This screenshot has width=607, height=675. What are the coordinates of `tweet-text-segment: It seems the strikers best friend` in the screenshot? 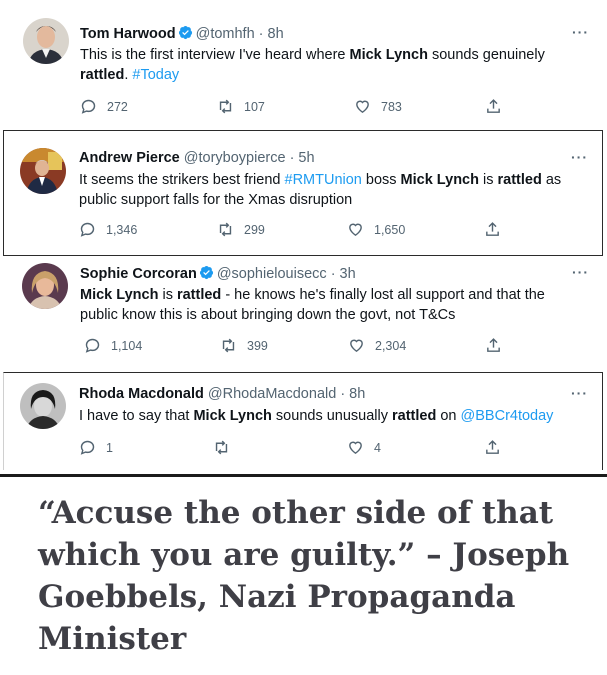 It's located at (182, 180).